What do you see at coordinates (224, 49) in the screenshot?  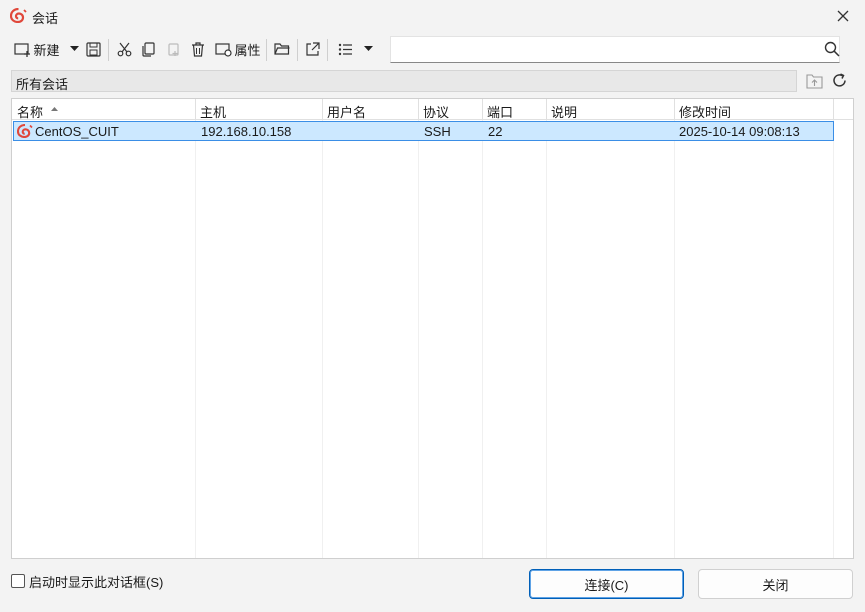 I see `properties-icon` at bounding box center [224, 49].